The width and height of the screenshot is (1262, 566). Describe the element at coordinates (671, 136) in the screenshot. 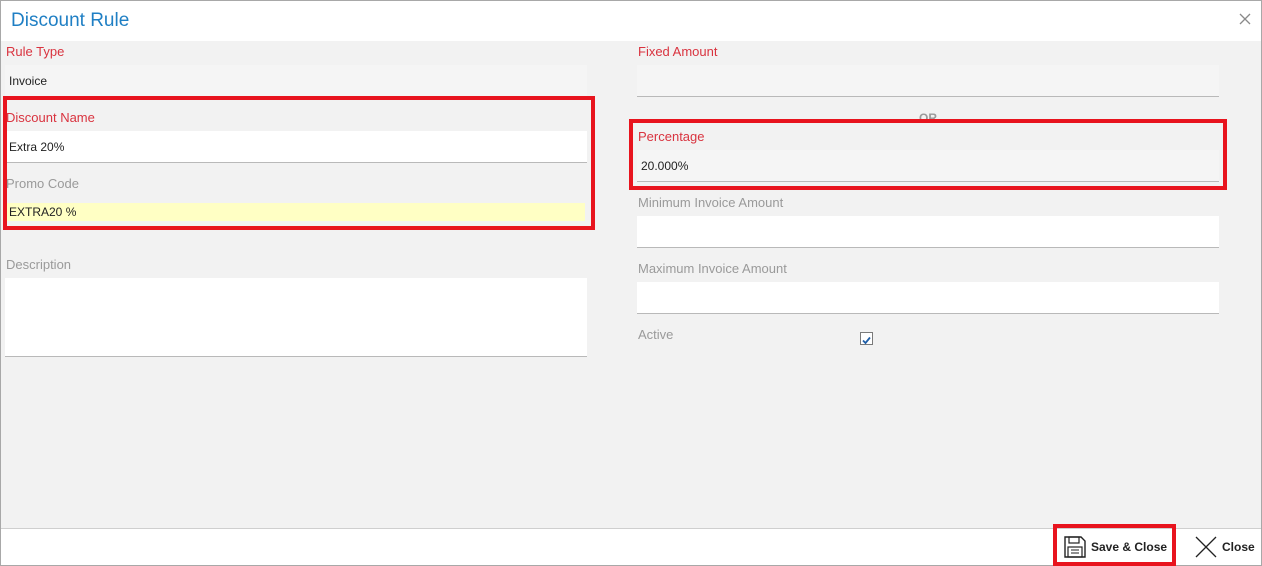

I see `percentage-label: Percentage` at that location.